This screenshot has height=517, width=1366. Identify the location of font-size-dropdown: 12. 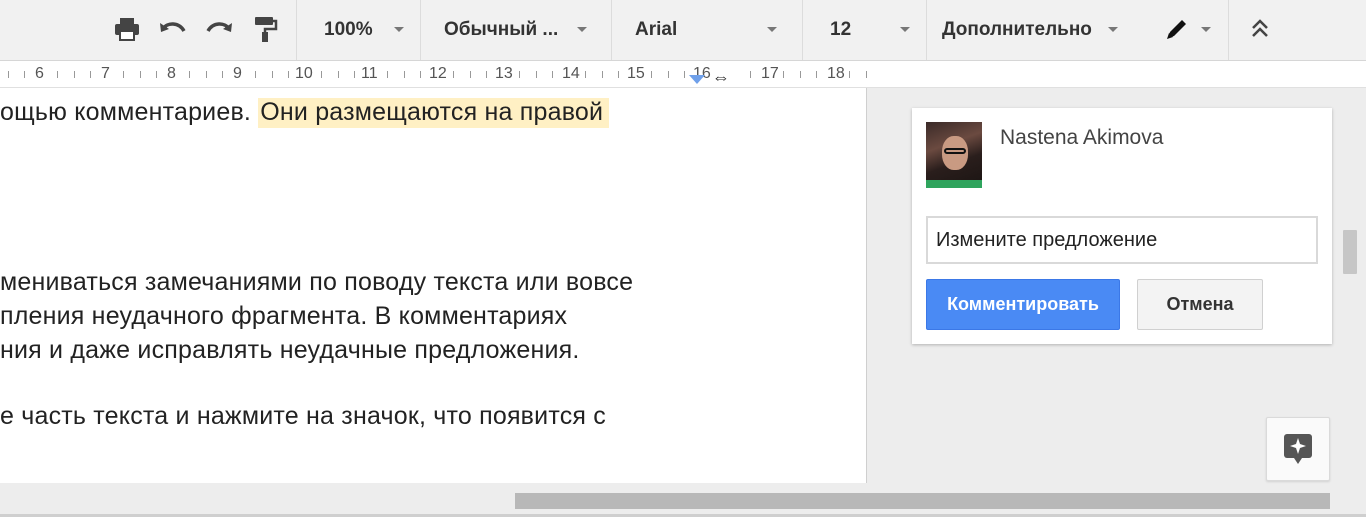
(840, 30).